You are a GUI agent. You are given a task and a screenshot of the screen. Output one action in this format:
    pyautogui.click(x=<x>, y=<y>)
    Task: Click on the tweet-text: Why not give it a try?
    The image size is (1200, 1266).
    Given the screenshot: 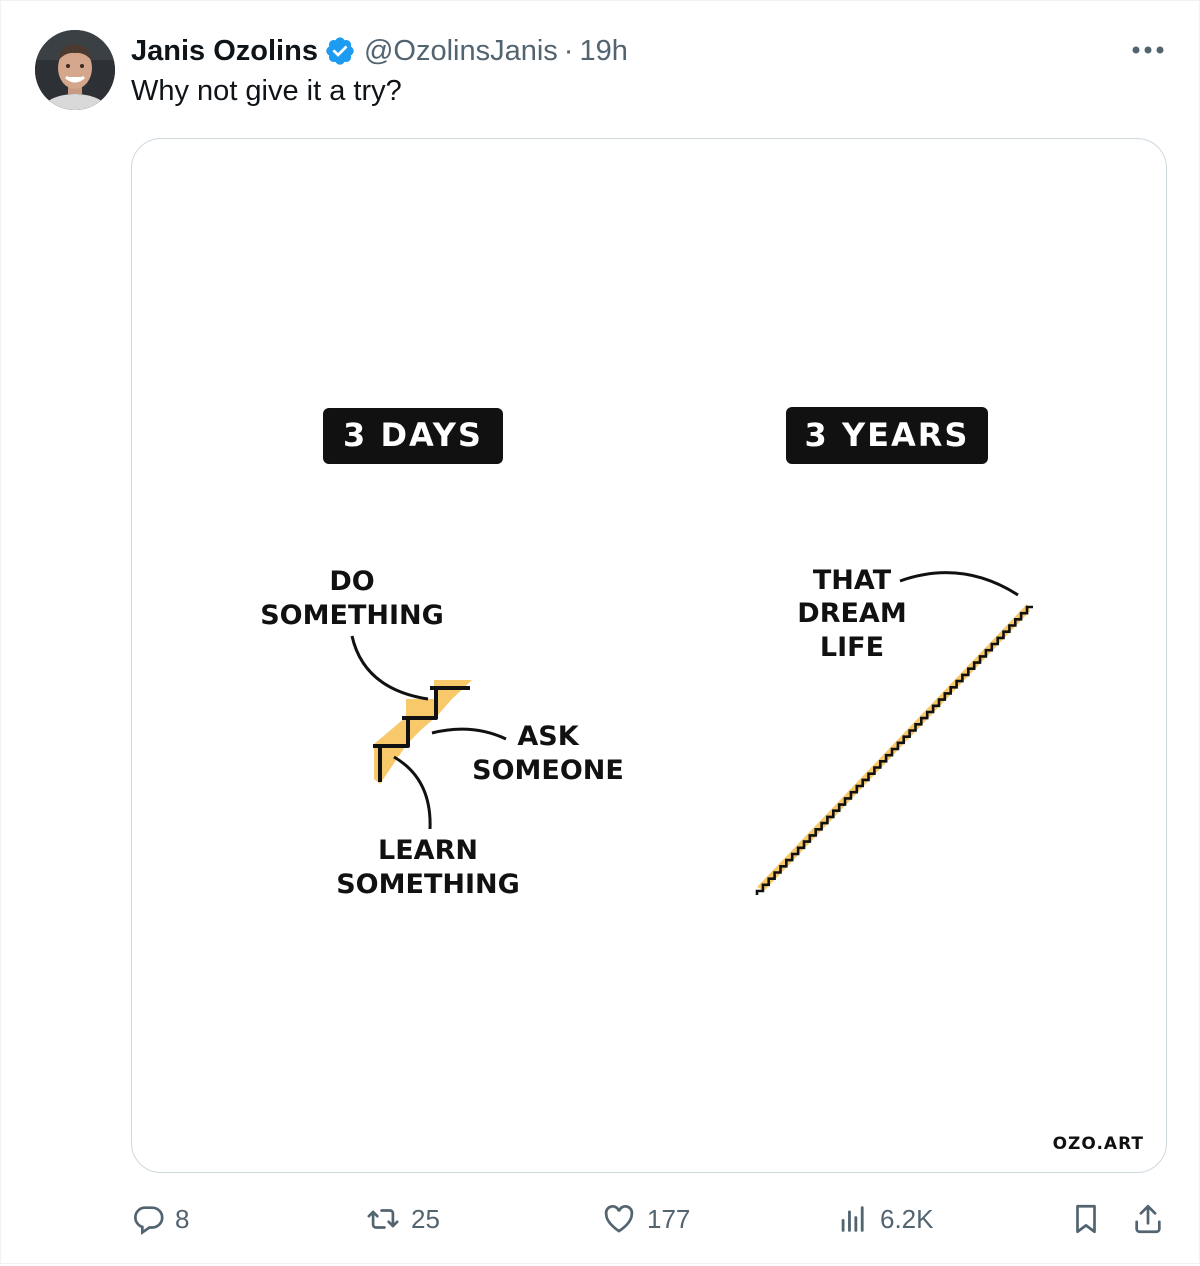 What is the action you would take?
    pyautogui.click(x=266, y=91)
    